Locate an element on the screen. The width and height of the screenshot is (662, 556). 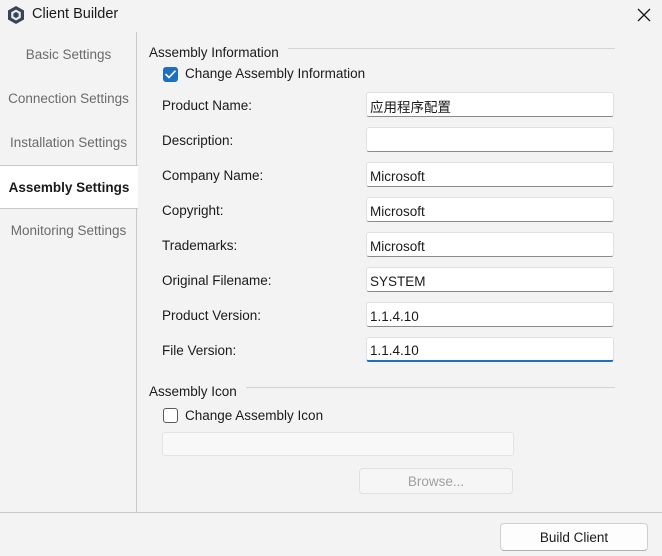
sidebar-item-connection-settings: Connection Settings is located at coordinates (68, 98).